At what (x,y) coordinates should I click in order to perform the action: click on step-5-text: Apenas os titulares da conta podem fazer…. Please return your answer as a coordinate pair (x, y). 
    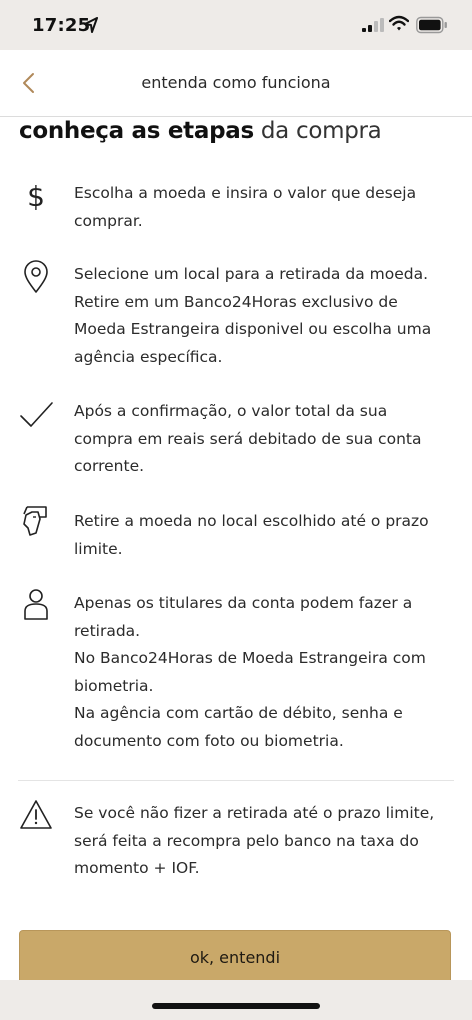
    Looking at the image, I should click on (266, 672).